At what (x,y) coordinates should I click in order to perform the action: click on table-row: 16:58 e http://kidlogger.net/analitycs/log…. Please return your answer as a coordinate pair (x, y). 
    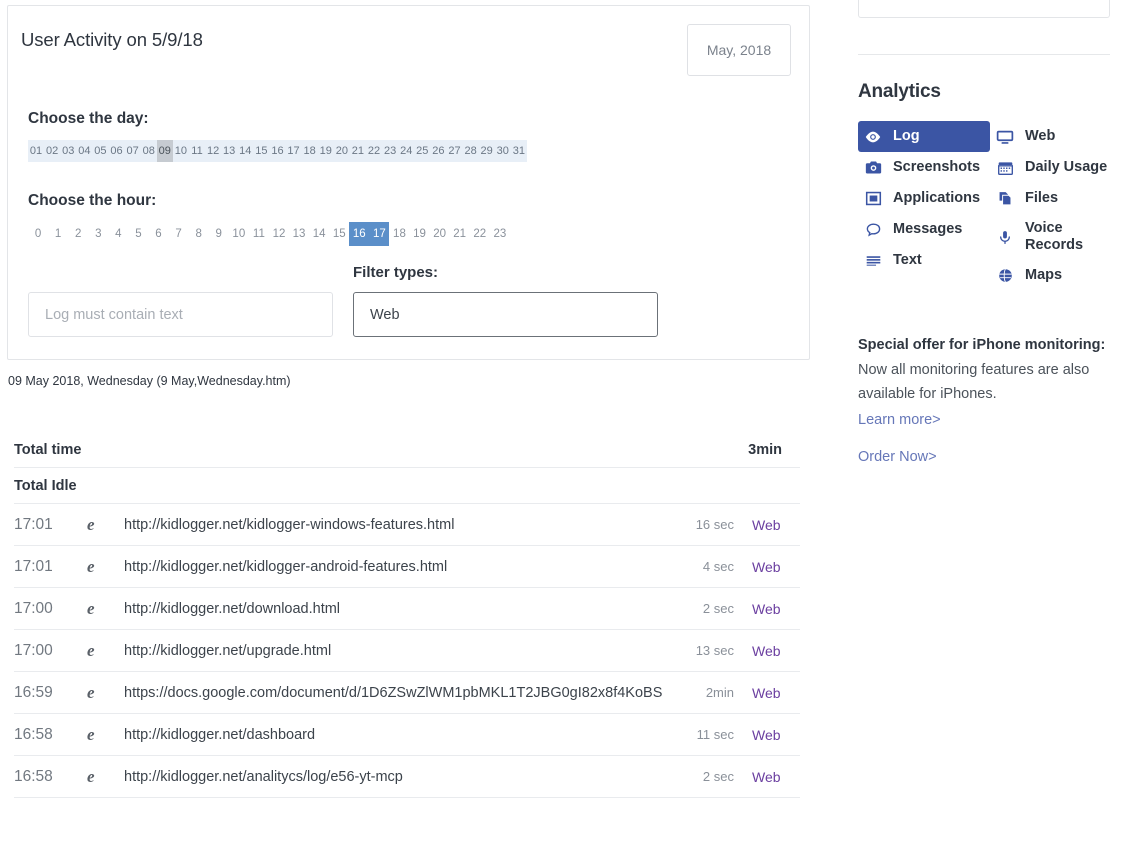
    Looking at the image, I should click on (407, 777).